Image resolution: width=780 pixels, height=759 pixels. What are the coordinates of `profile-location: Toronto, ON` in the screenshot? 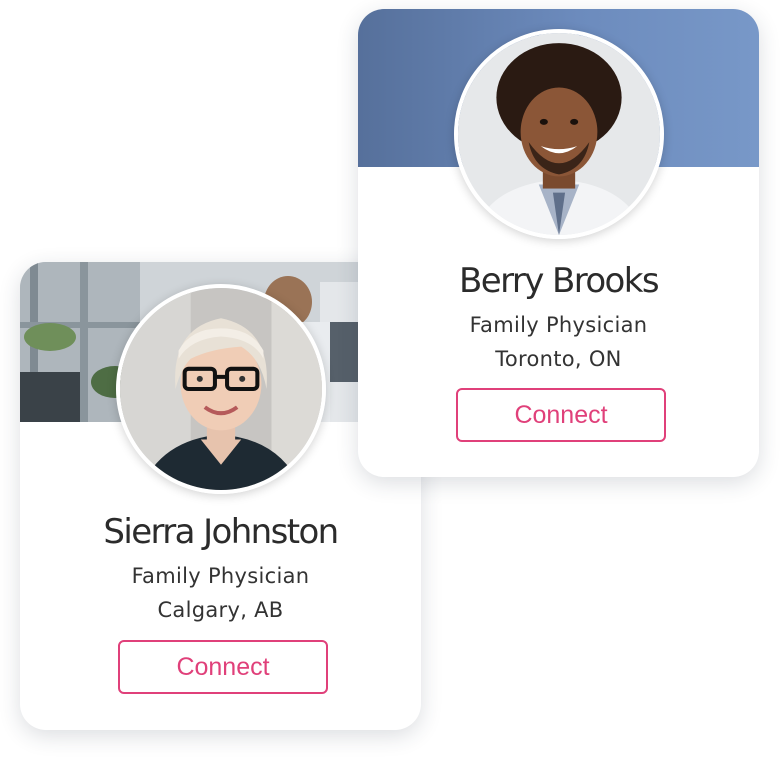 It's located at (558, 359).